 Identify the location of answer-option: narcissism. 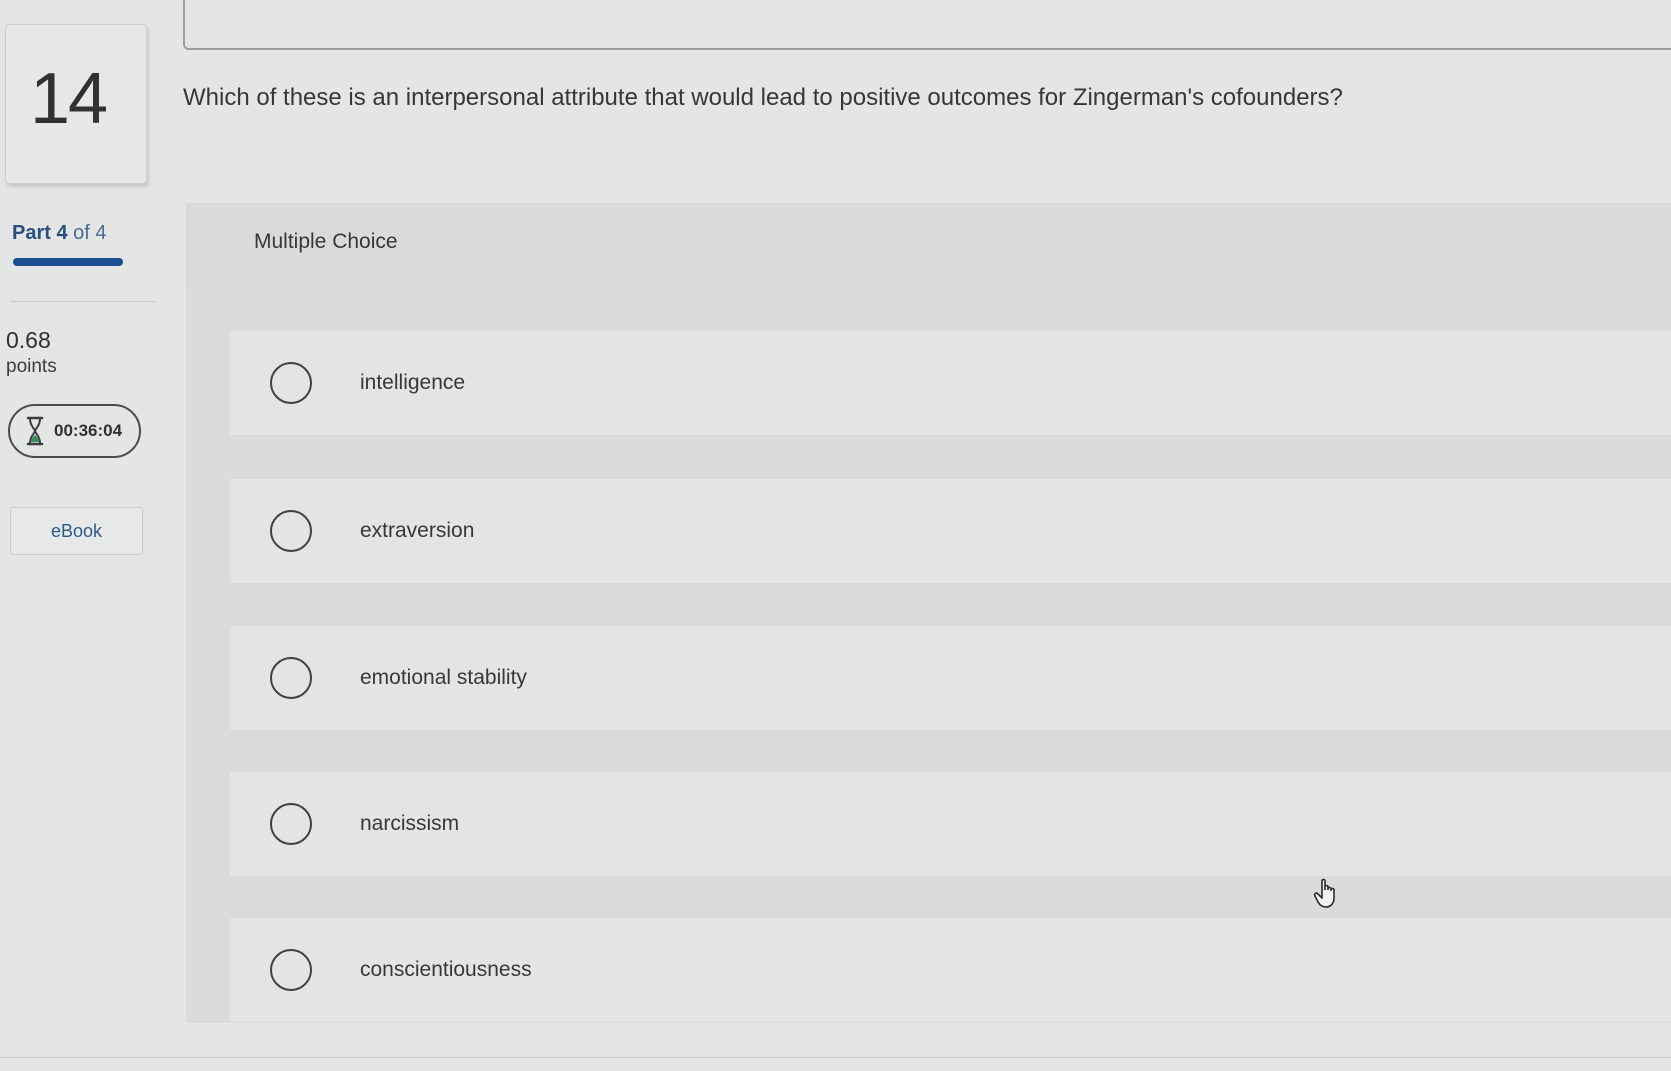
(950, 824).